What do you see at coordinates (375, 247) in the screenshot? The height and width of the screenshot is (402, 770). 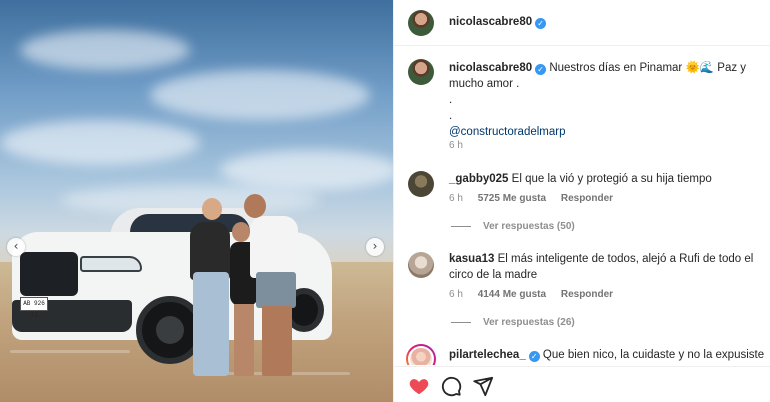 I see `chevron-right-icon: ›` at bounding box center [375, 247].